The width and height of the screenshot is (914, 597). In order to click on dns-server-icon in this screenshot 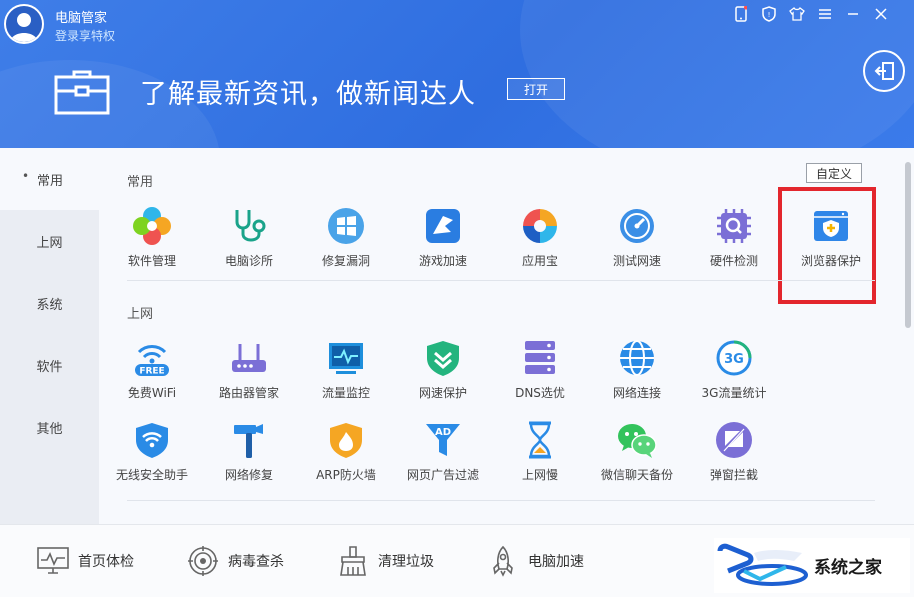, I will do `click(540, 358)`.